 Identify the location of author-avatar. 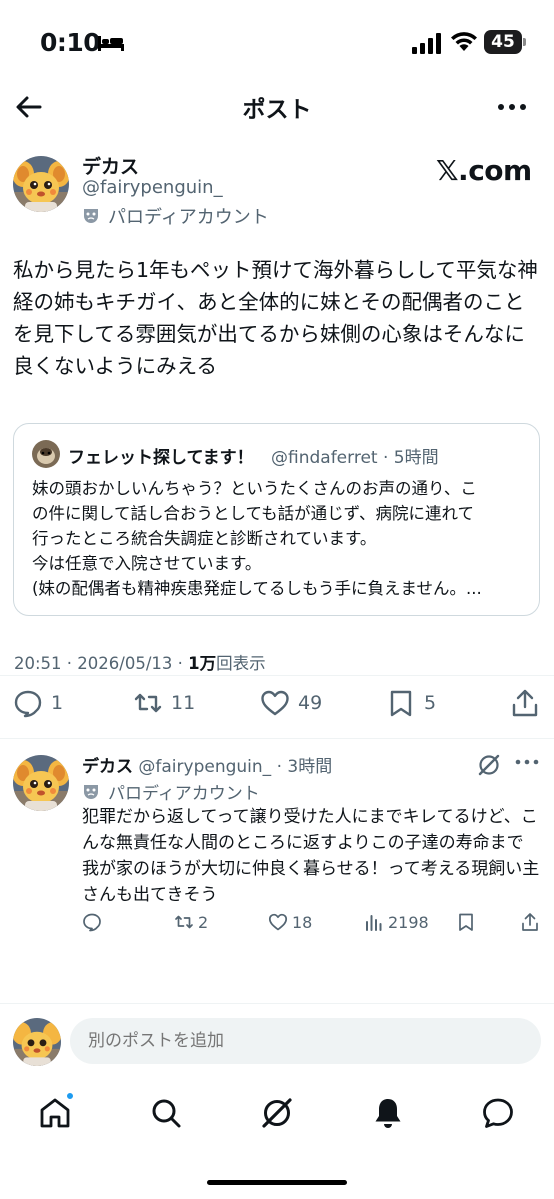
(41, 184).